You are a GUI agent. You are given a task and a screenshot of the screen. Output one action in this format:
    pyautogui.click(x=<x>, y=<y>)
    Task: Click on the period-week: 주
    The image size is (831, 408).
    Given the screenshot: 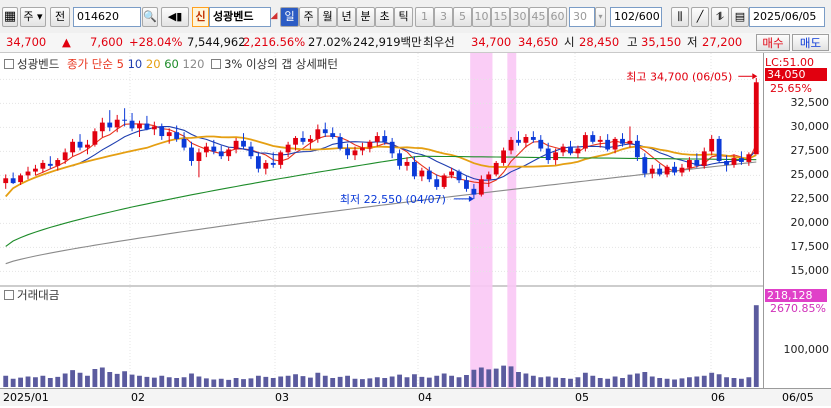 What is the action you would take?
    pyautogui.click(x=308, y=17)
    